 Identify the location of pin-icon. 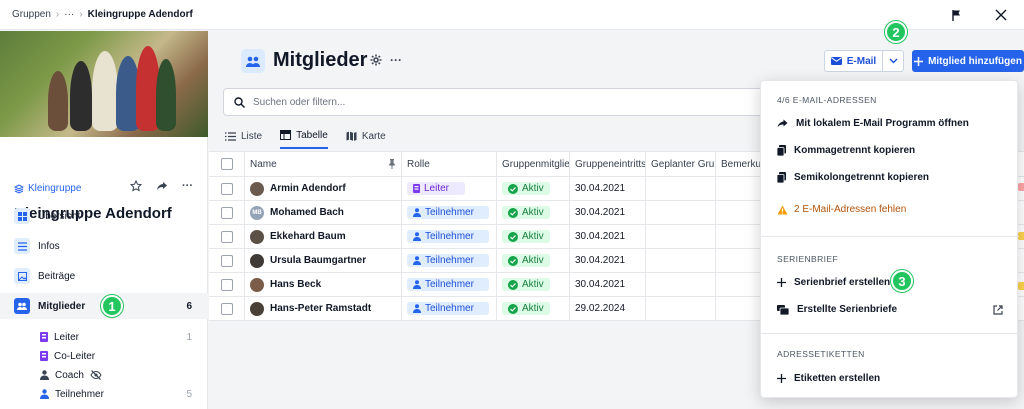
(392, 164).